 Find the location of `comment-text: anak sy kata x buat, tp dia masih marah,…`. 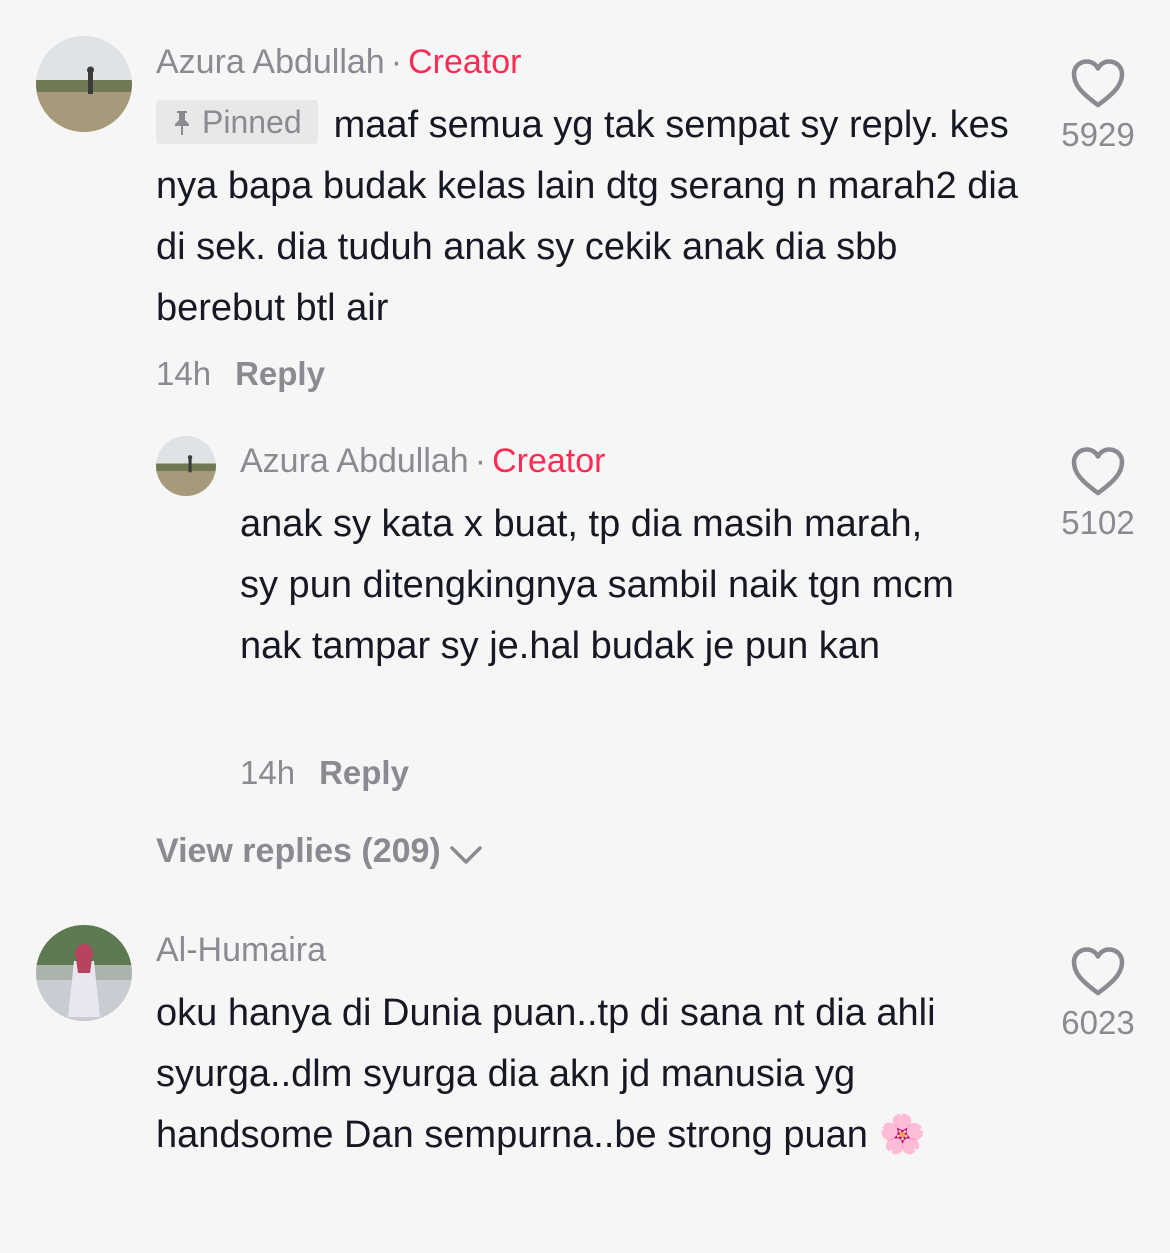

comment-text: anak sy kata x buat, tp dia masih marah,… is located at coordinates (597, 585).